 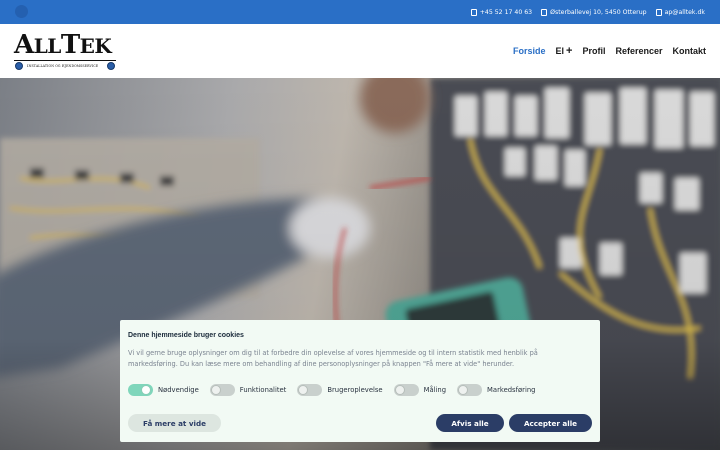 What do you see at coordinates (263, 390) in the screenshot?
I see `toggle-label: Funktionalitet` at bounding box center [263, 390].